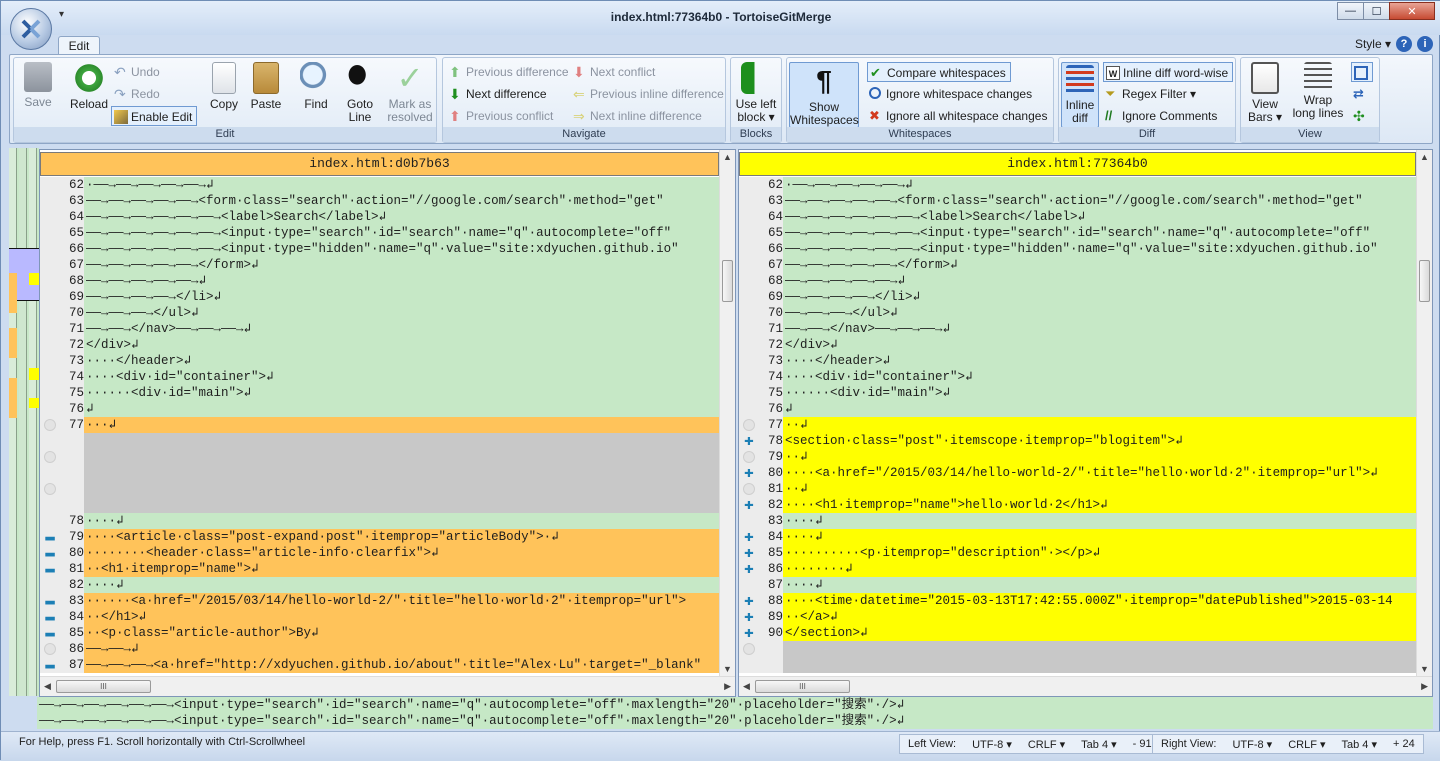 The width and height of the screenshot is (1440, 761). Describe the element at coordinates (1100, 569) in the screenshot. I see `line-text: ········↲` at that location.